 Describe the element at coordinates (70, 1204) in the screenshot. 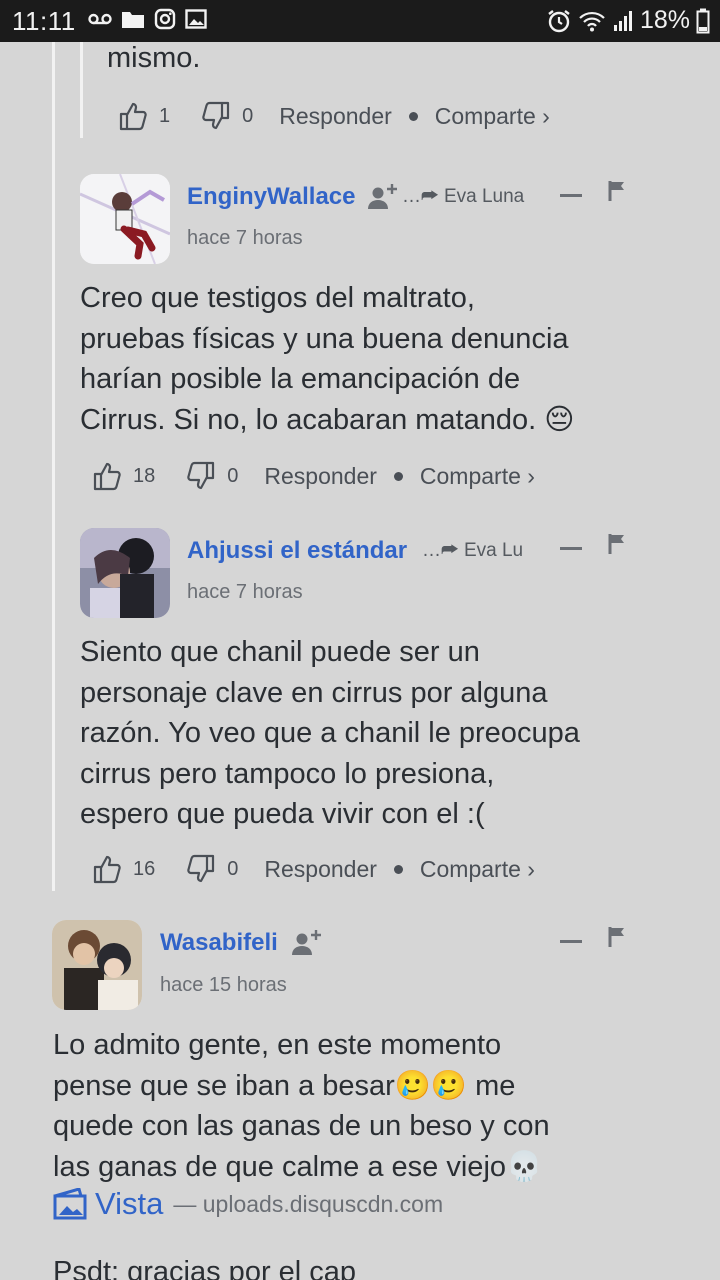

I see `media-image-icon` at that location.